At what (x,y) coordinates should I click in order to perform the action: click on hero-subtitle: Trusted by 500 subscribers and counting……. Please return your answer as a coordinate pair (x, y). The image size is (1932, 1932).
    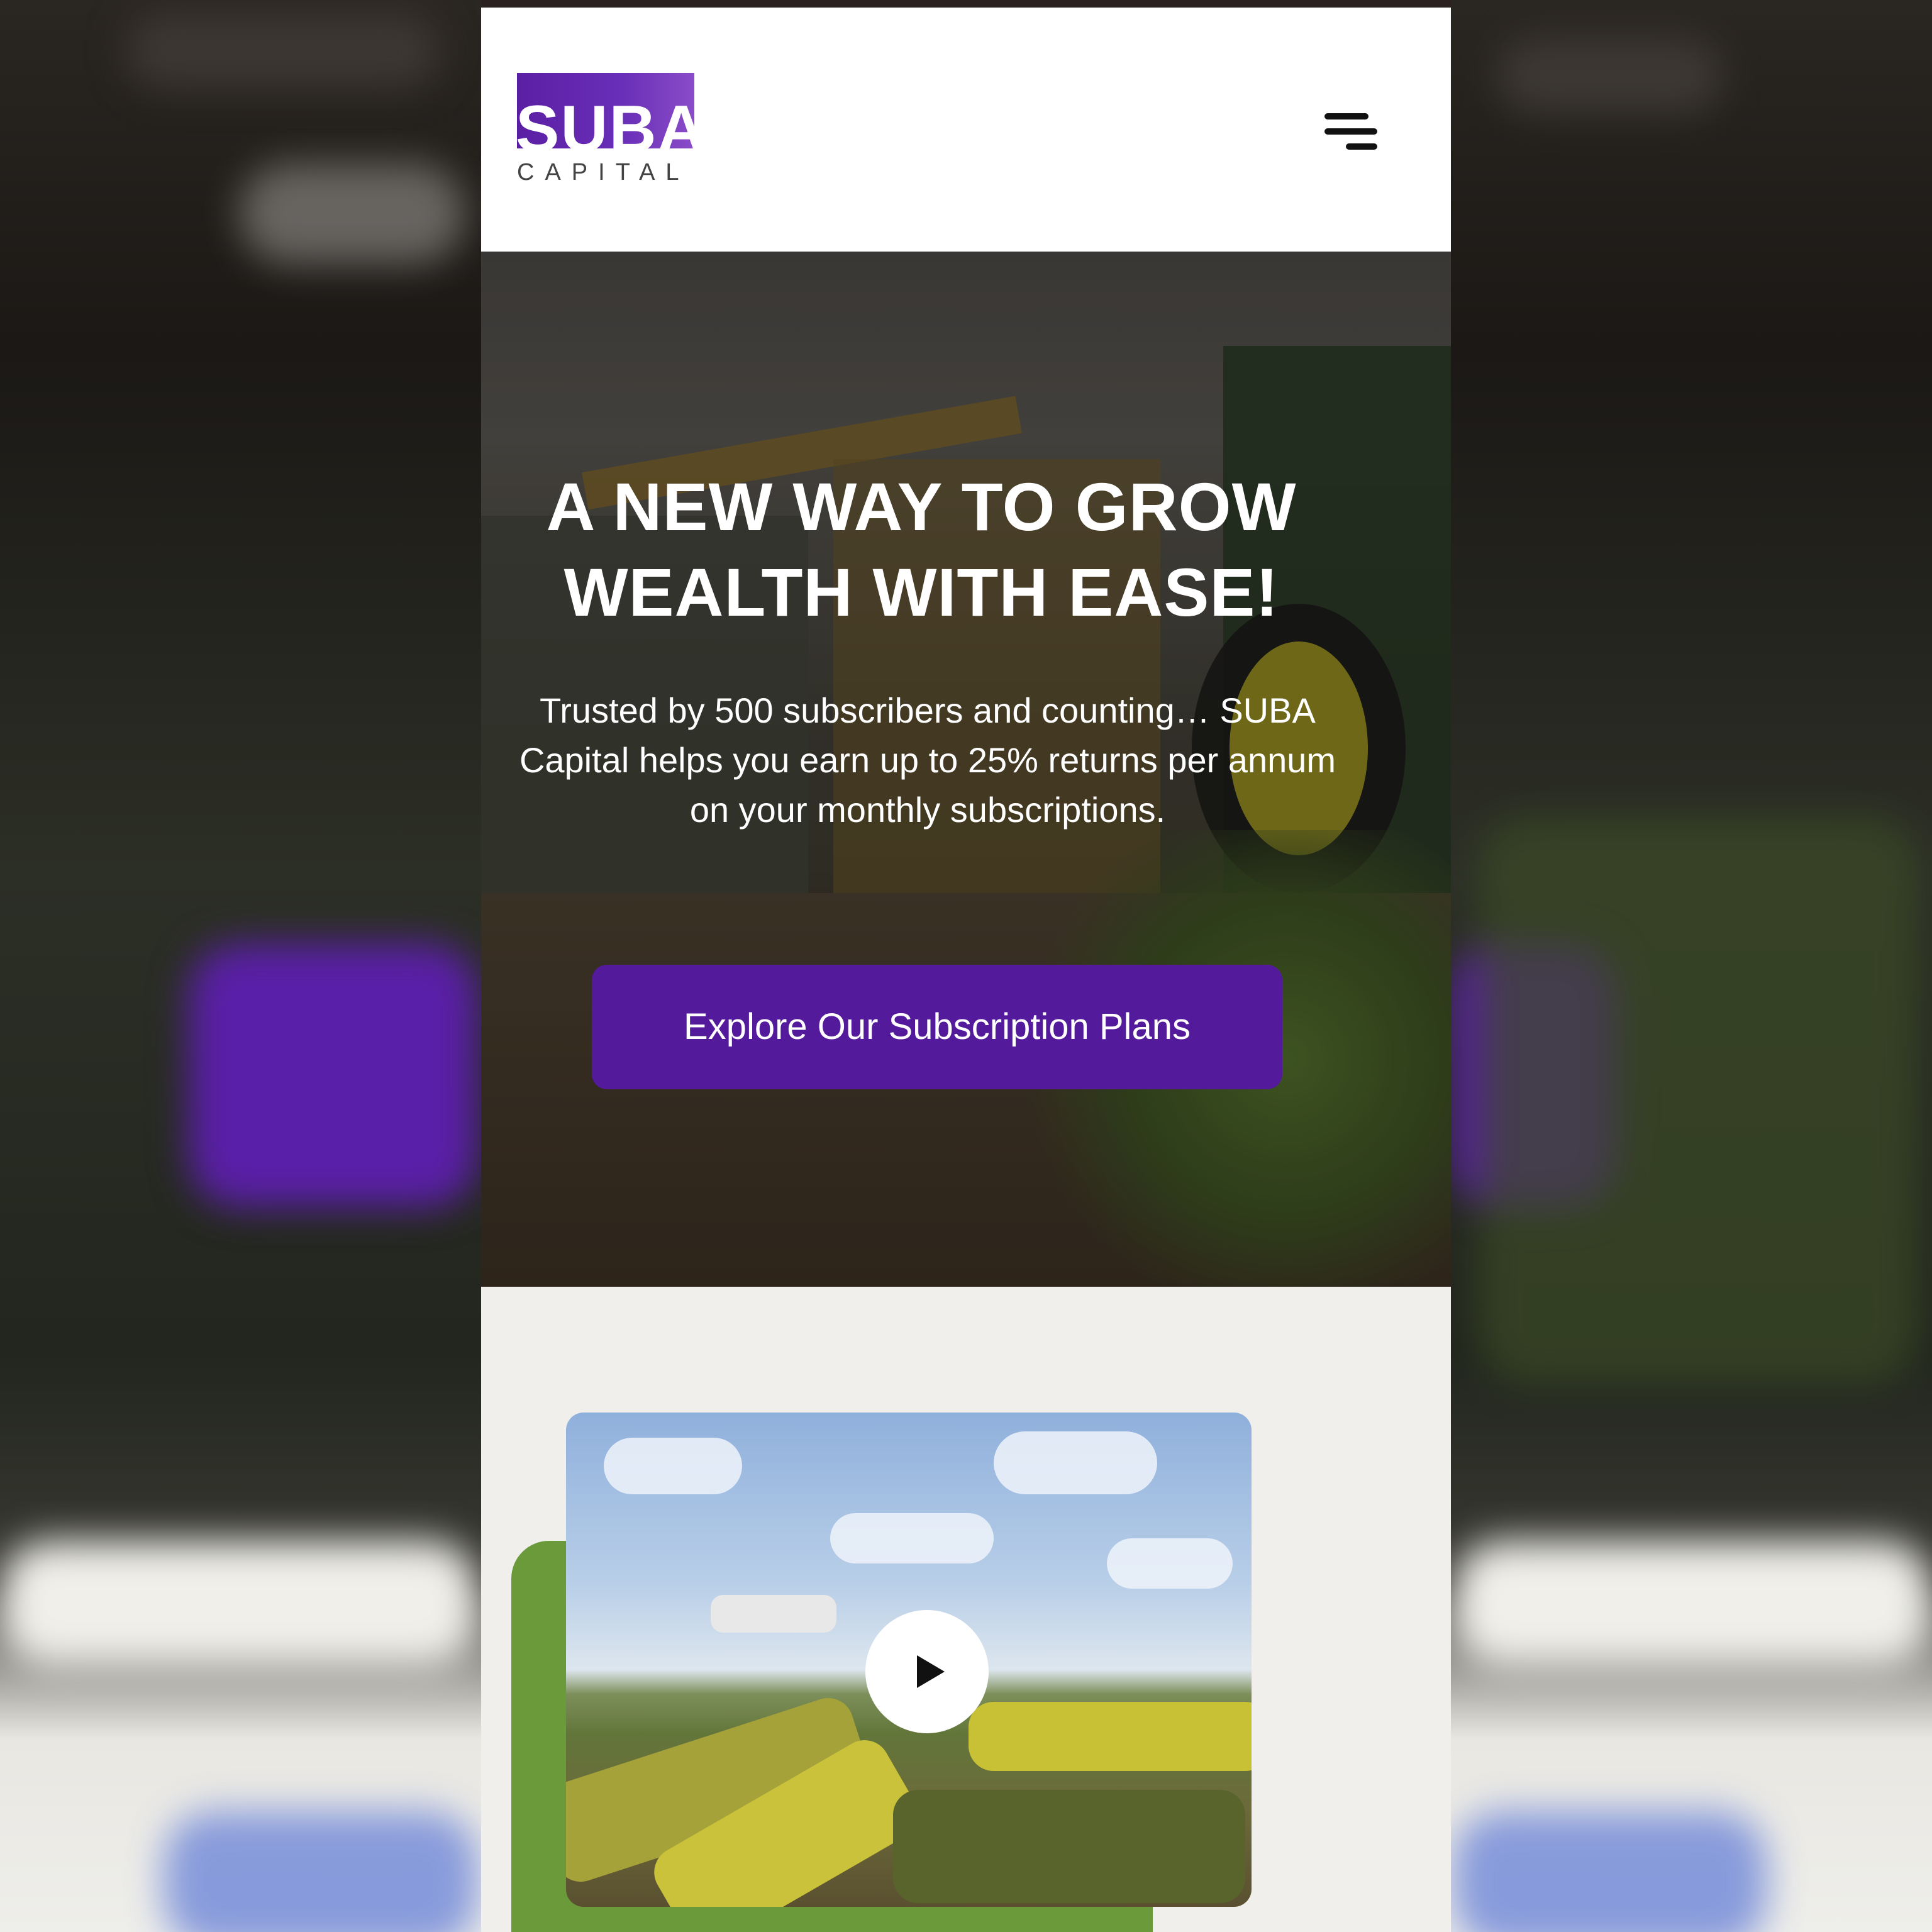
    Looking at the image, I should click on (927, 760).